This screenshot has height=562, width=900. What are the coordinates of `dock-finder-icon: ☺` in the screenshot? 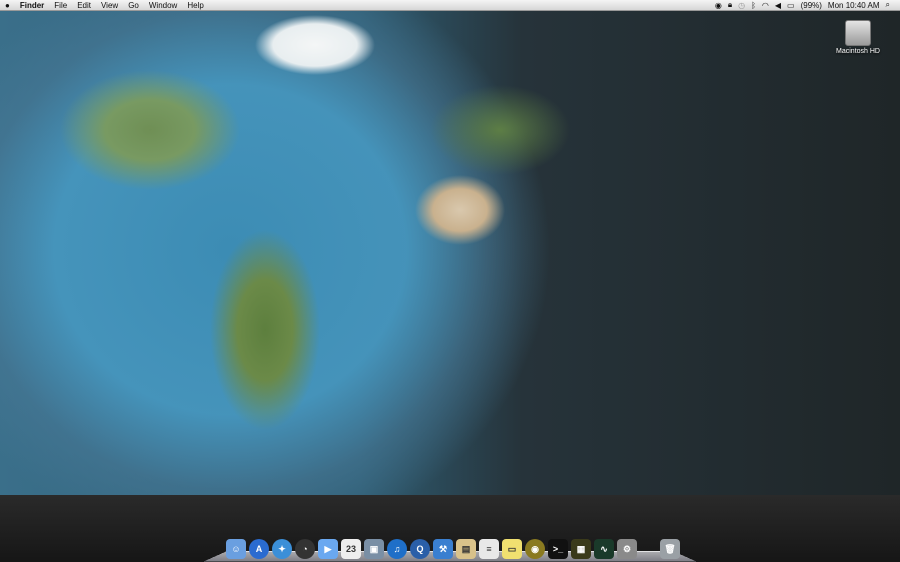 It's located at (236, 549).